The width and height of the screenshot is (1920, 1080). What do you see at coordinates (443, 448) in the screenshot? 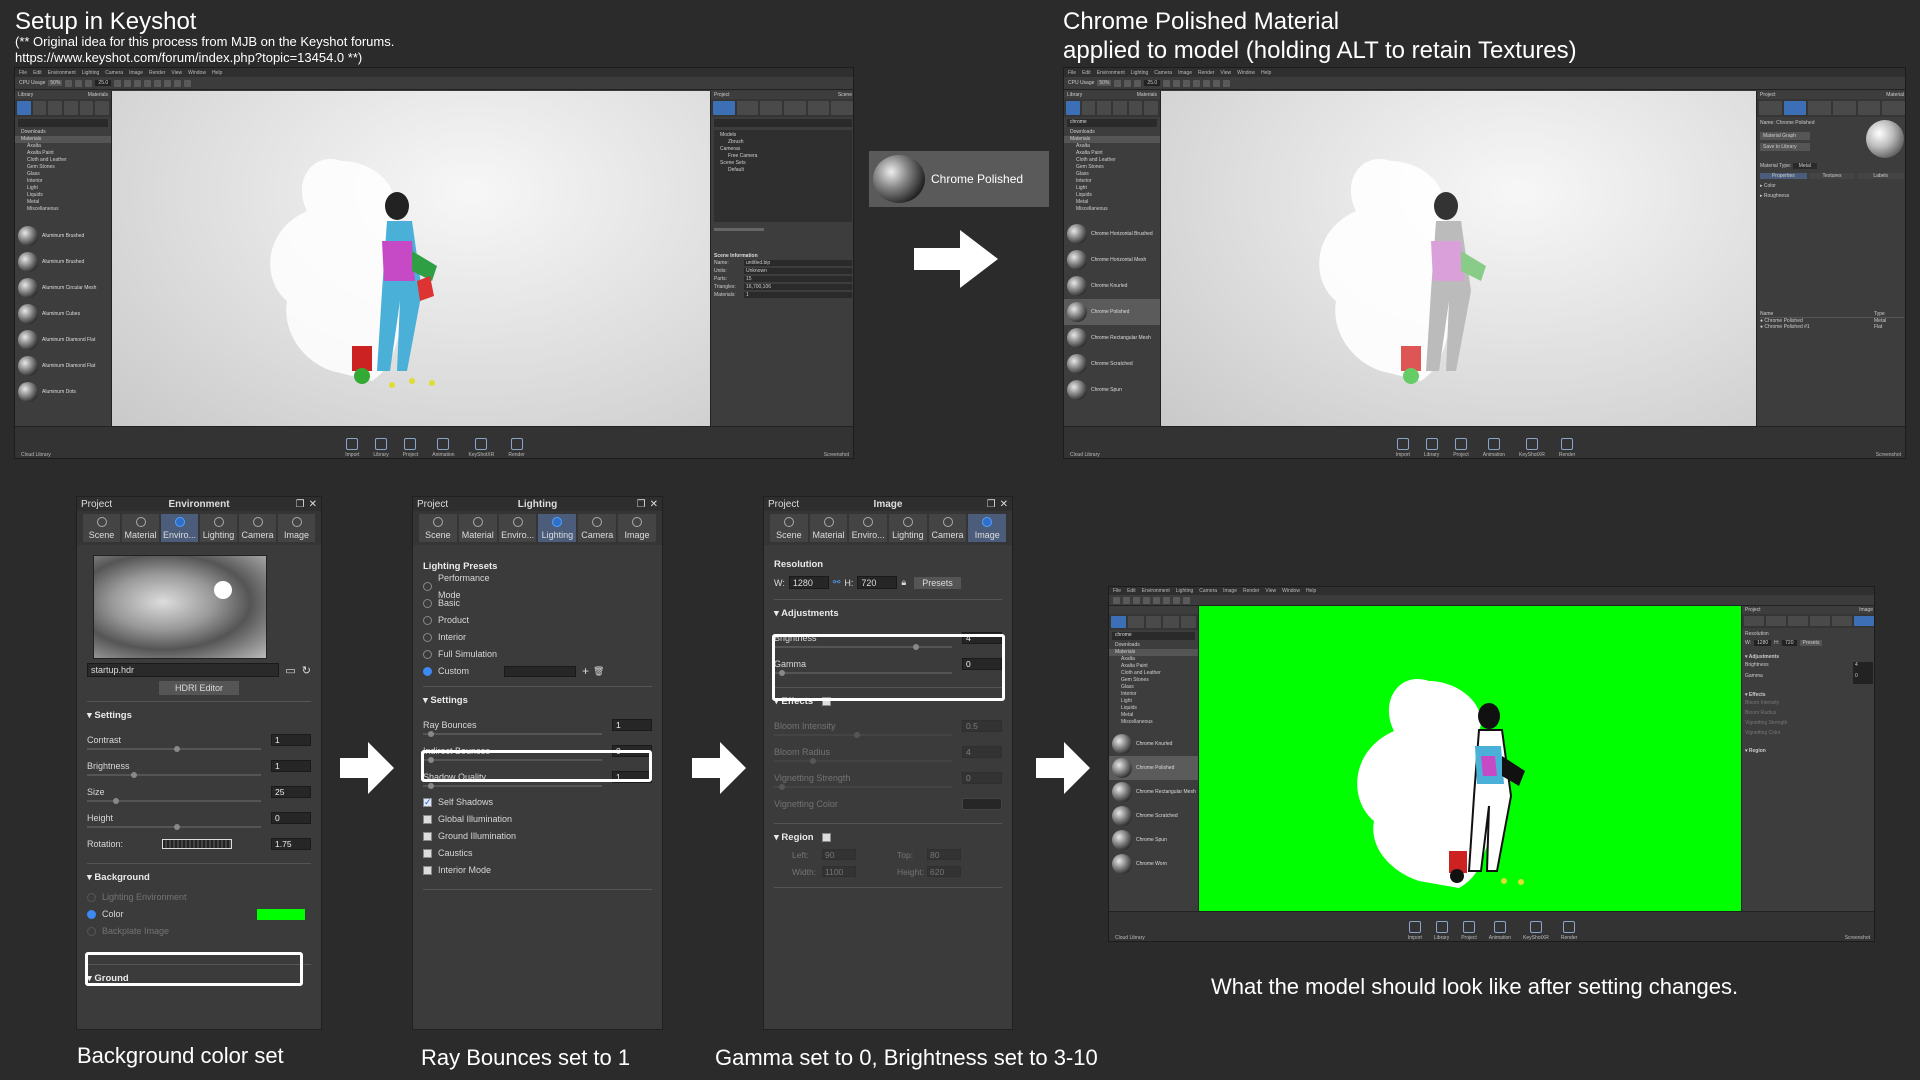
I see `bottom-bar-item: Animation` at bounding box center [443, 448].